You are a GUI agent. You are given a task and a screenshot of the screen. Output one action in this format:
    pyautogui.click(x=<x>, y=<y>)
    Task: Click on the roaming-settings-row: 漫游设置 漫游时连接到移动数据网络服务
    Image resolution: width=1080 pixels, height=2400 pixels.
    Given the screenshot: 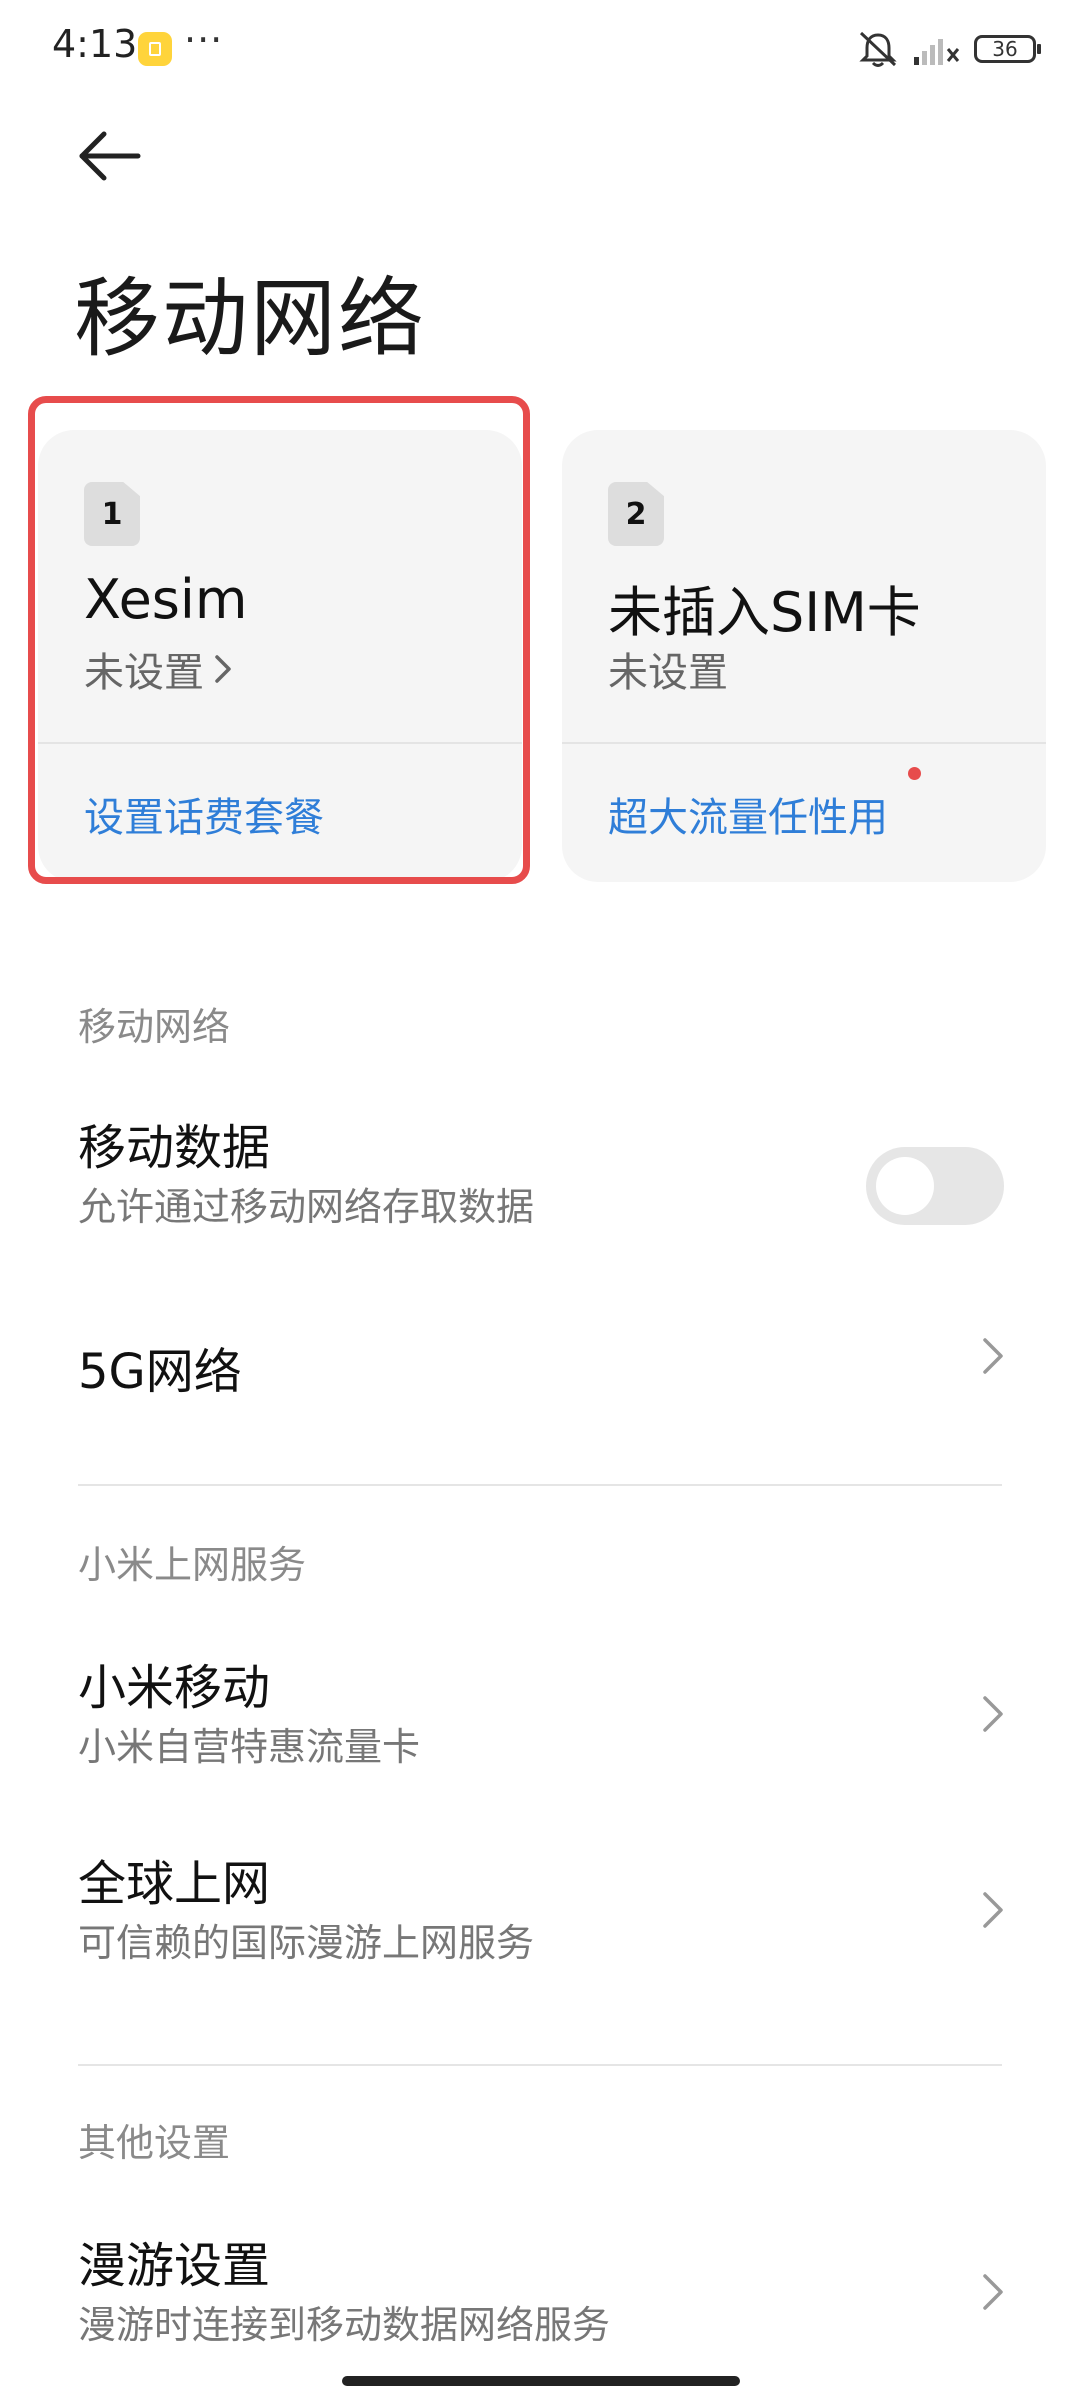 What is the action you would take?
    pyautogui.click(x=540, y=2293)
    